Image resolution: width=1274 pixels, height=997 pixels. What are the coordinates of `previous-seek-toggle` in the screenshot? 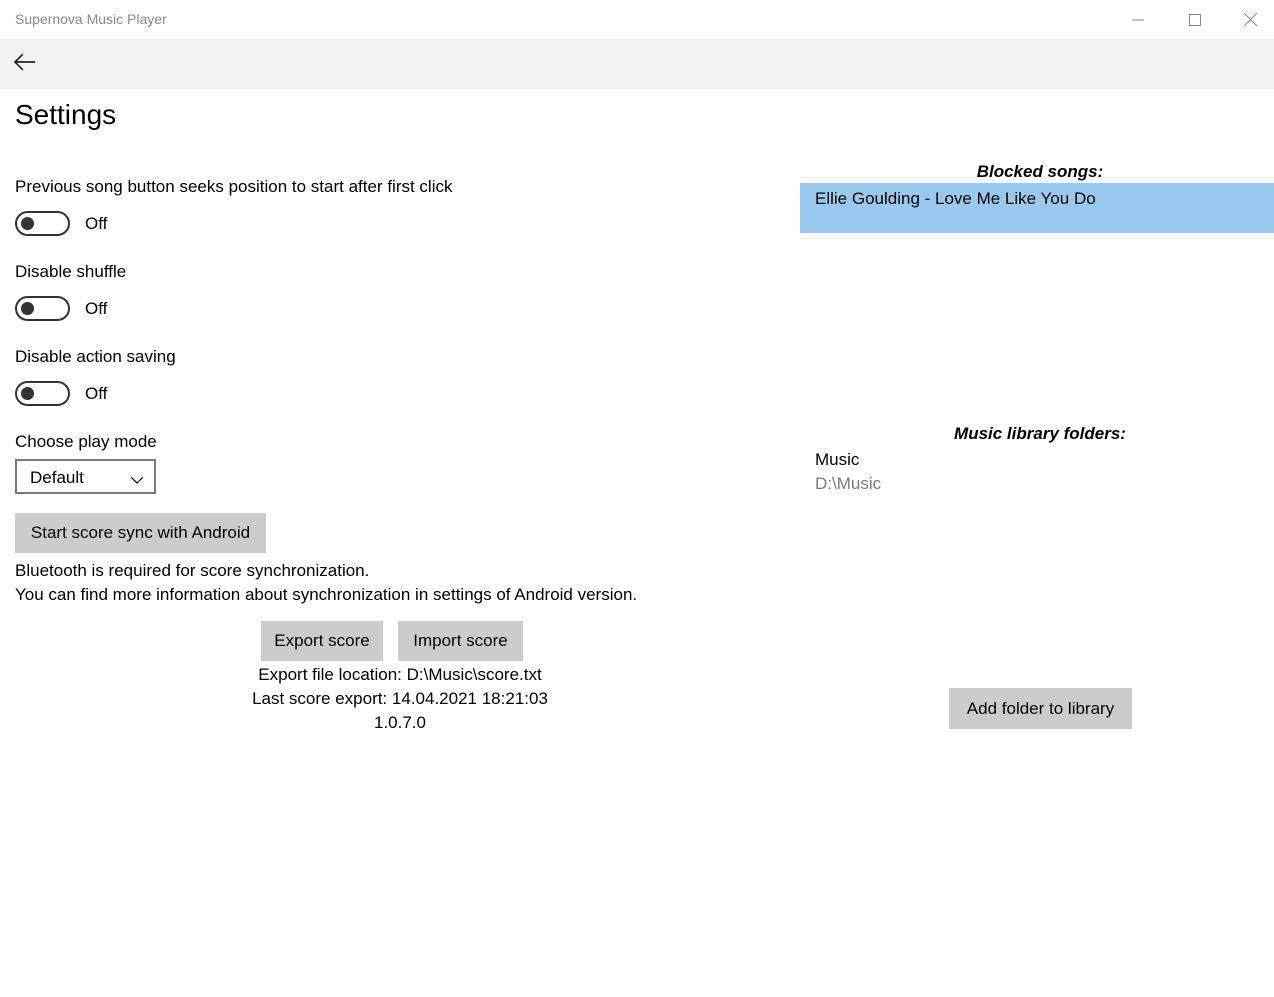 It's located at (42, 223).